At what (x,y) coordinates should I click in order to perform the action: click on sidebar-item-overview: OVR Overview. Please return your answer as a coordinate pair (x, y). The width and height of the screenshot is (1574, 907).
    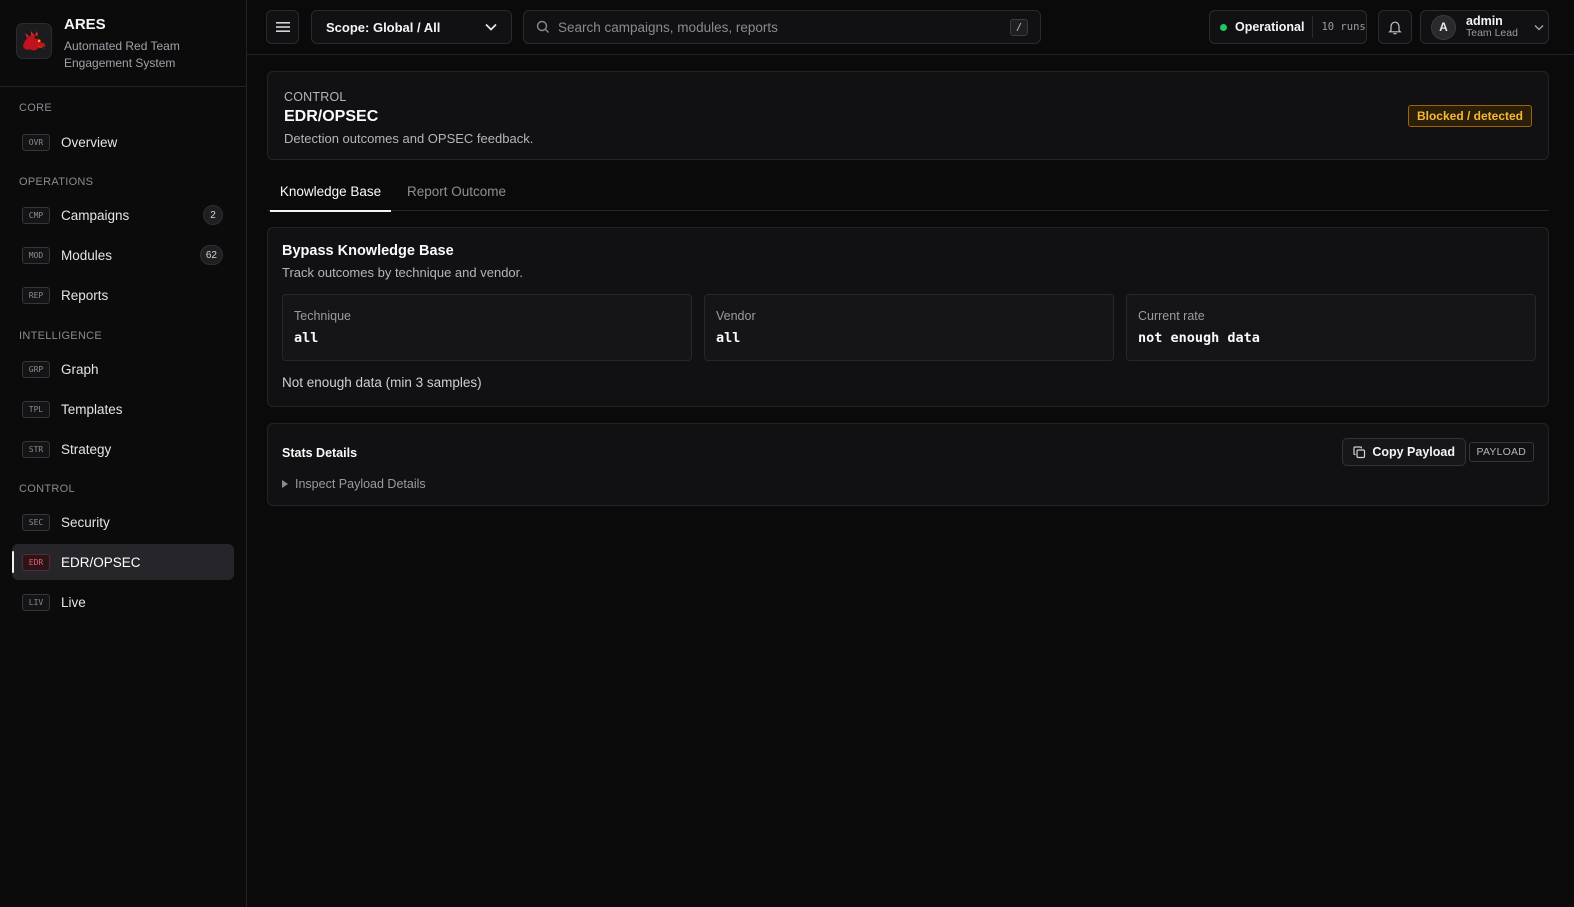
    Looking at the image, I should click on (123, 142).